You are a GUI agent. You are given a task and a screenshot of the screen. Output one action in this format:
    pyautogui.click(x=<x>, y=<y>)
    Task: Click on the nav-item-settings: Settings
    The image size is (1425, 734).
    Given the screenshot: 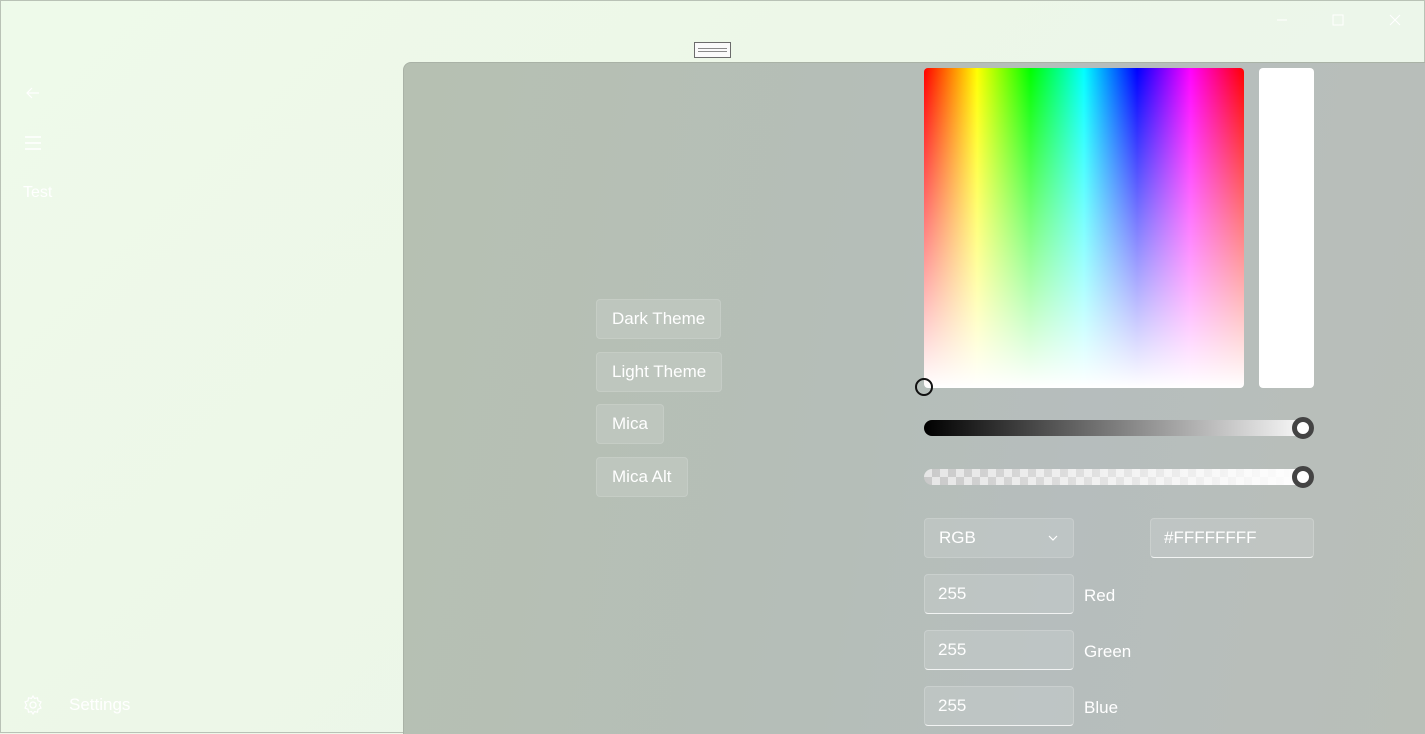 What is the action you would take?
    pyautogui.click(x=74, y=705)
    